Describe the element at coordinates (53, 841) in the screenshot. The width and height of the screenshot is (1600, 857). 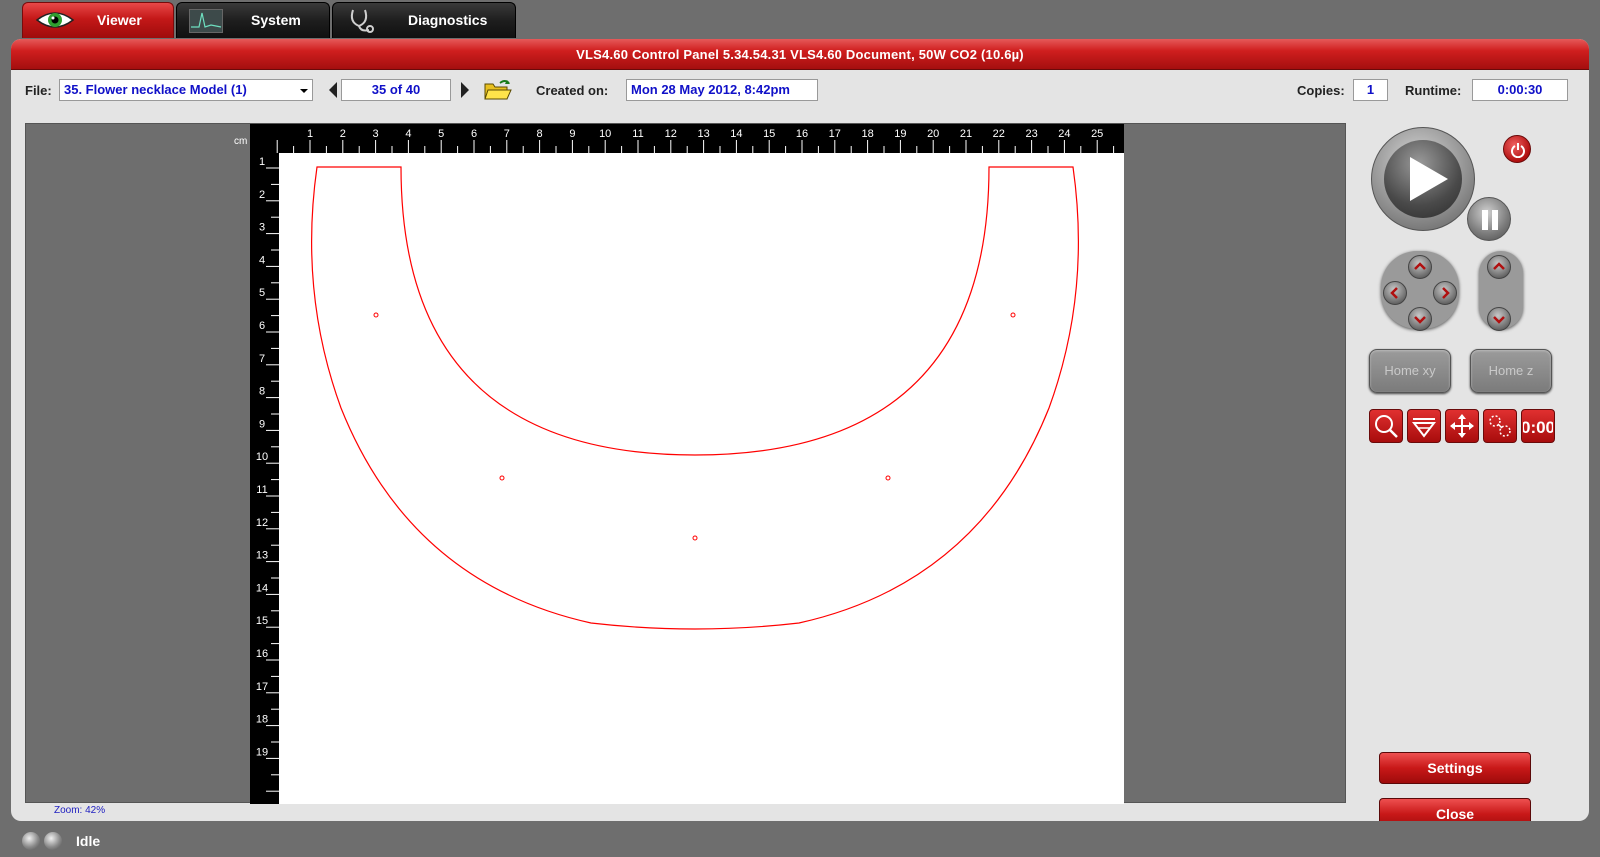
I see `status-led-icon` at that location.